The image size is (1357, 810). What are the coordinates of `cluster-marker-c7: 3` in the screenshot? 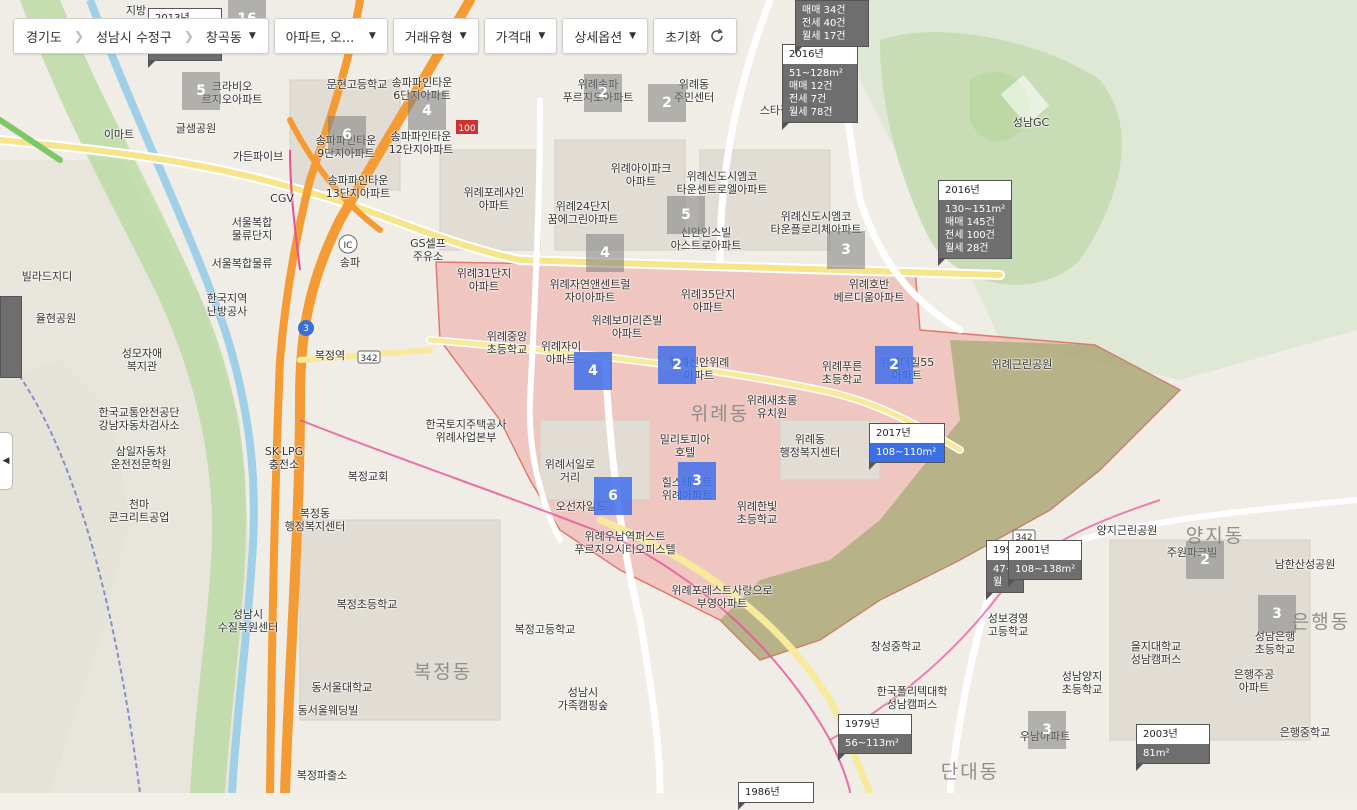 It's located at (846, 250).